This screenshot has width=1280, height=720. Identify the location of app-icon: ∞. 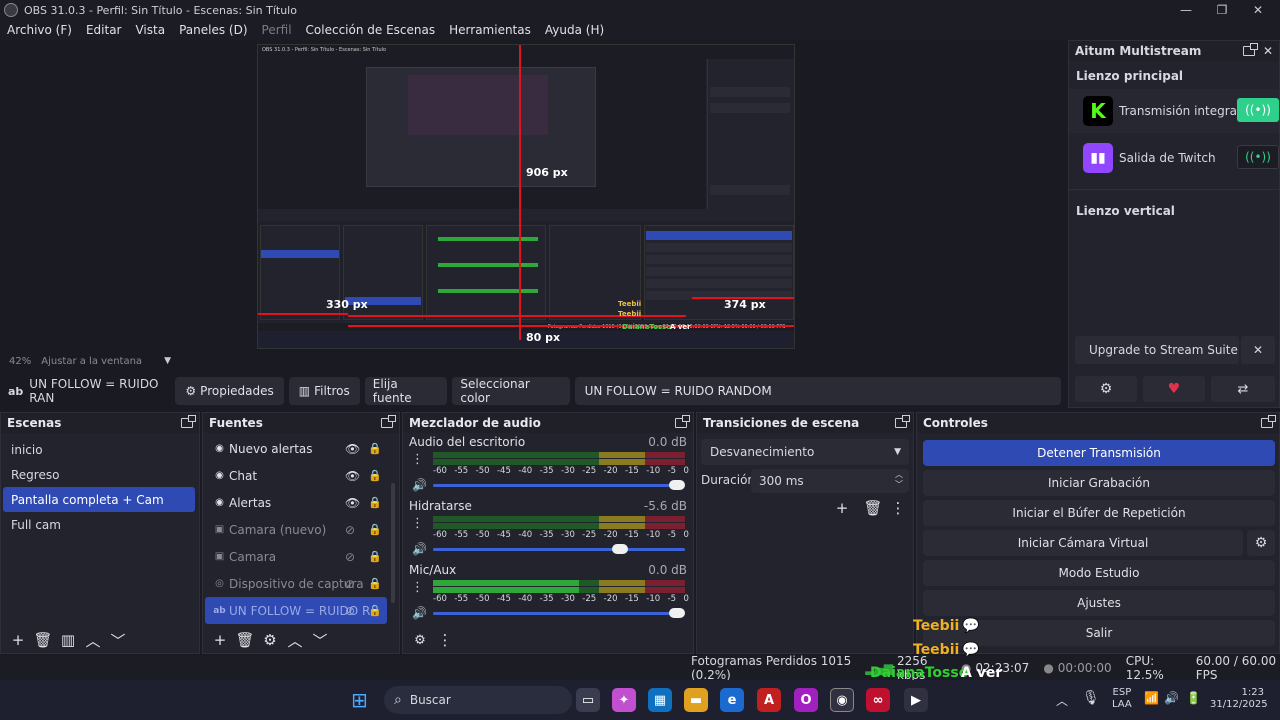
(878, 700).